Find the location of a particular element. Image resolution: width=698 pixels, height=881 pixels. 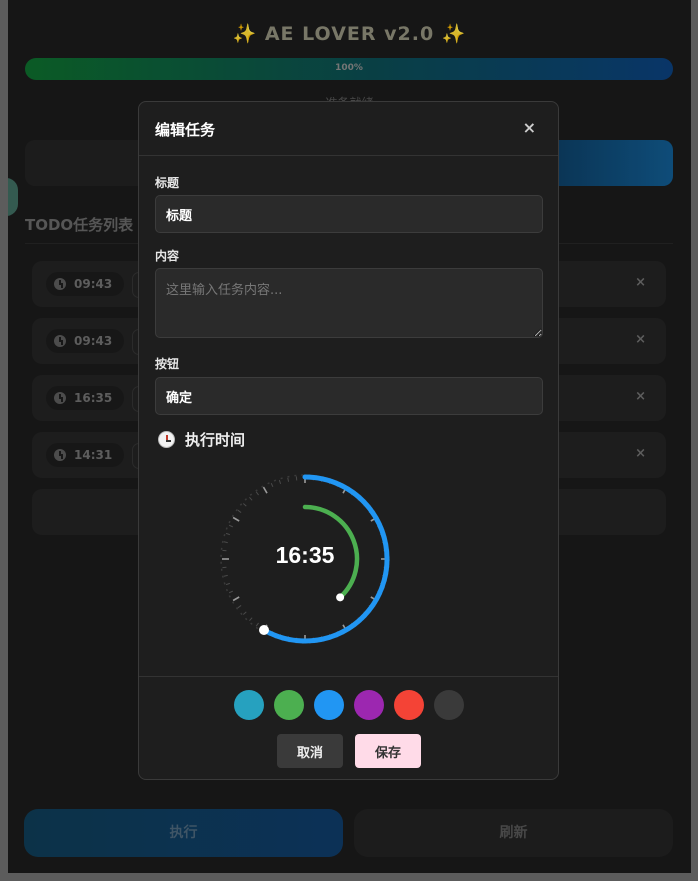

color-swatches is located at coordinates (349, 705).